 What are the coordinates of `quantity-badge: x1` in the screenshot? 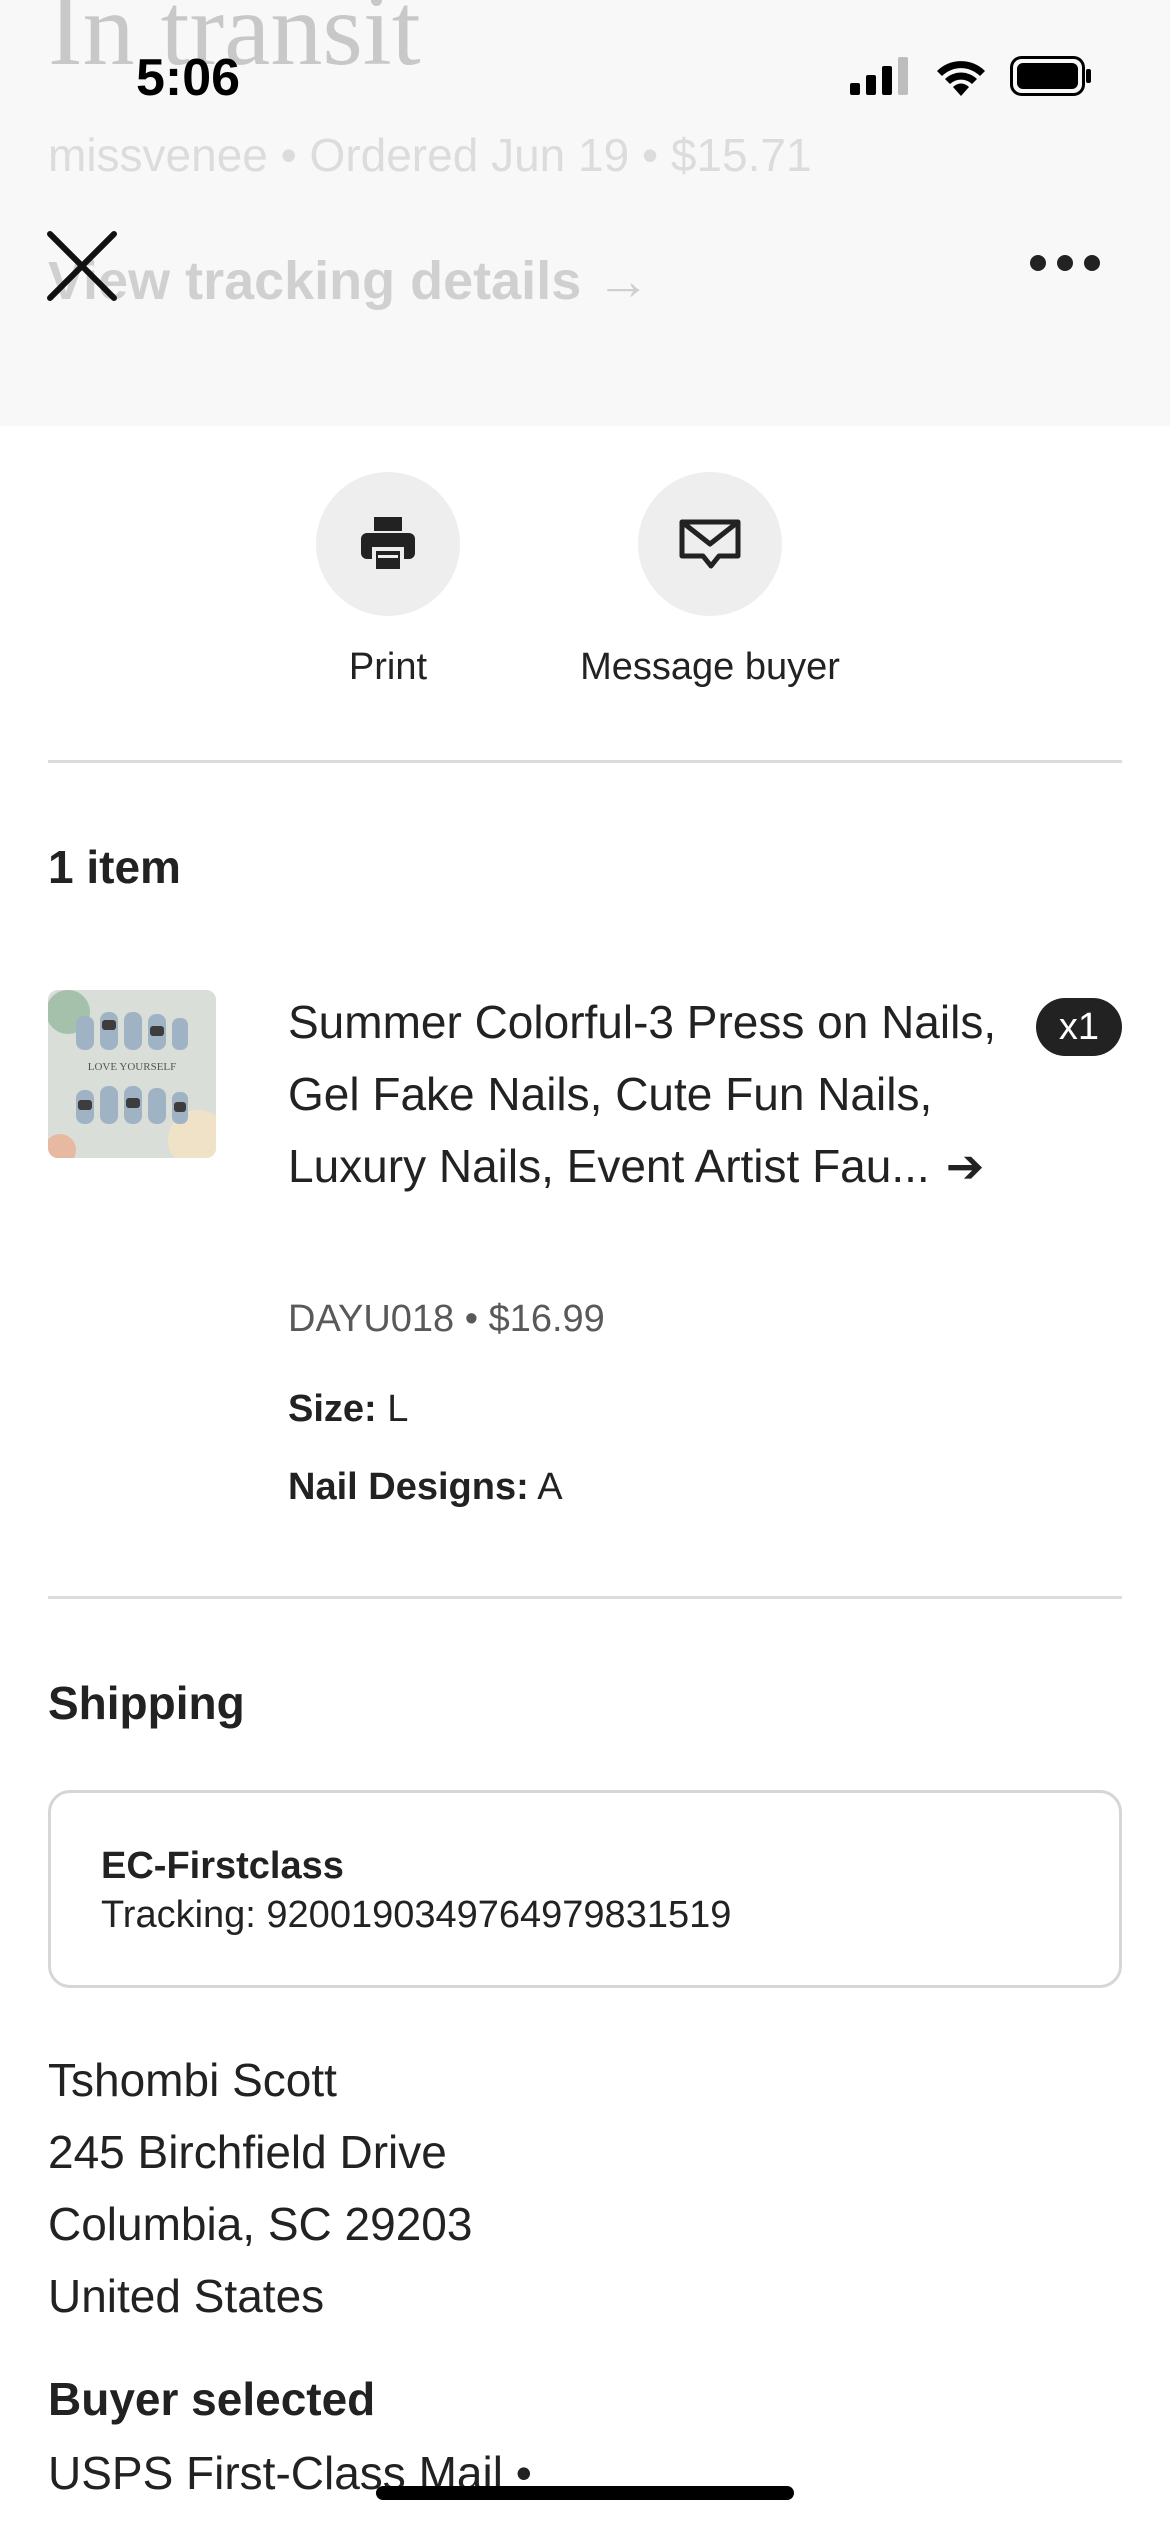 It's located at (1079, 1027).